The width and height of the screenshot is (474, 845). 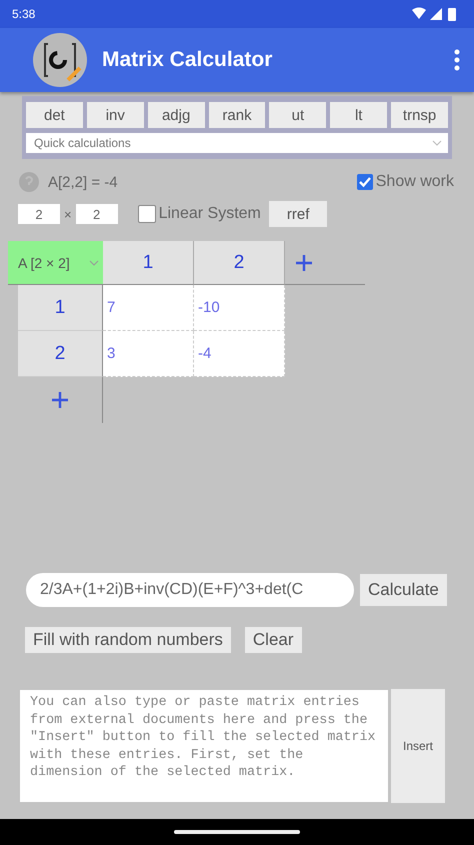 What do you see at coordinates (115, 115) in the screenshot?
I see `function-button: inv` at bounding box center [115, 115].